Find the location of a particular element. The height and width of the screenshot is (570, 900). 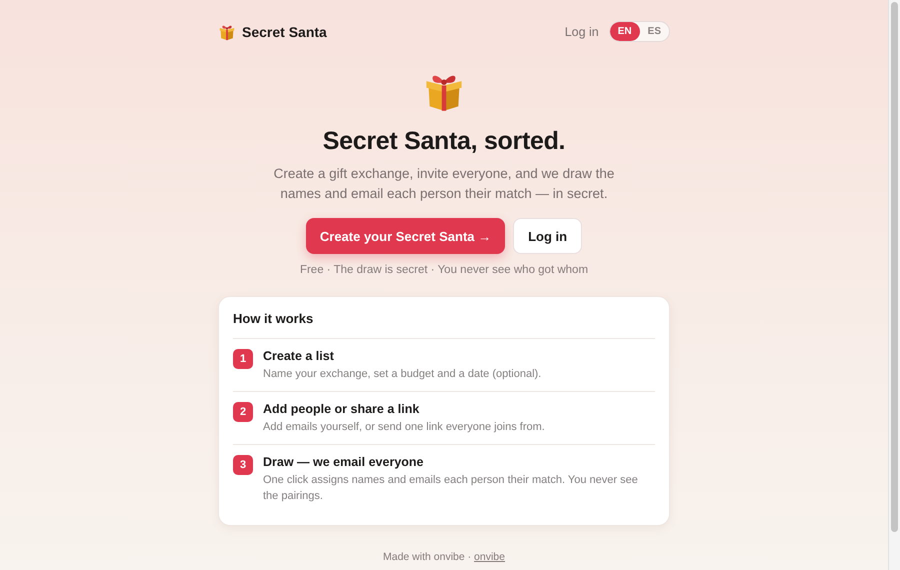

hero-subtitle: Create a gift exchange, invite everyone, and we draw the names and email each person their match — in secret. is located at coordinates (444, 184).